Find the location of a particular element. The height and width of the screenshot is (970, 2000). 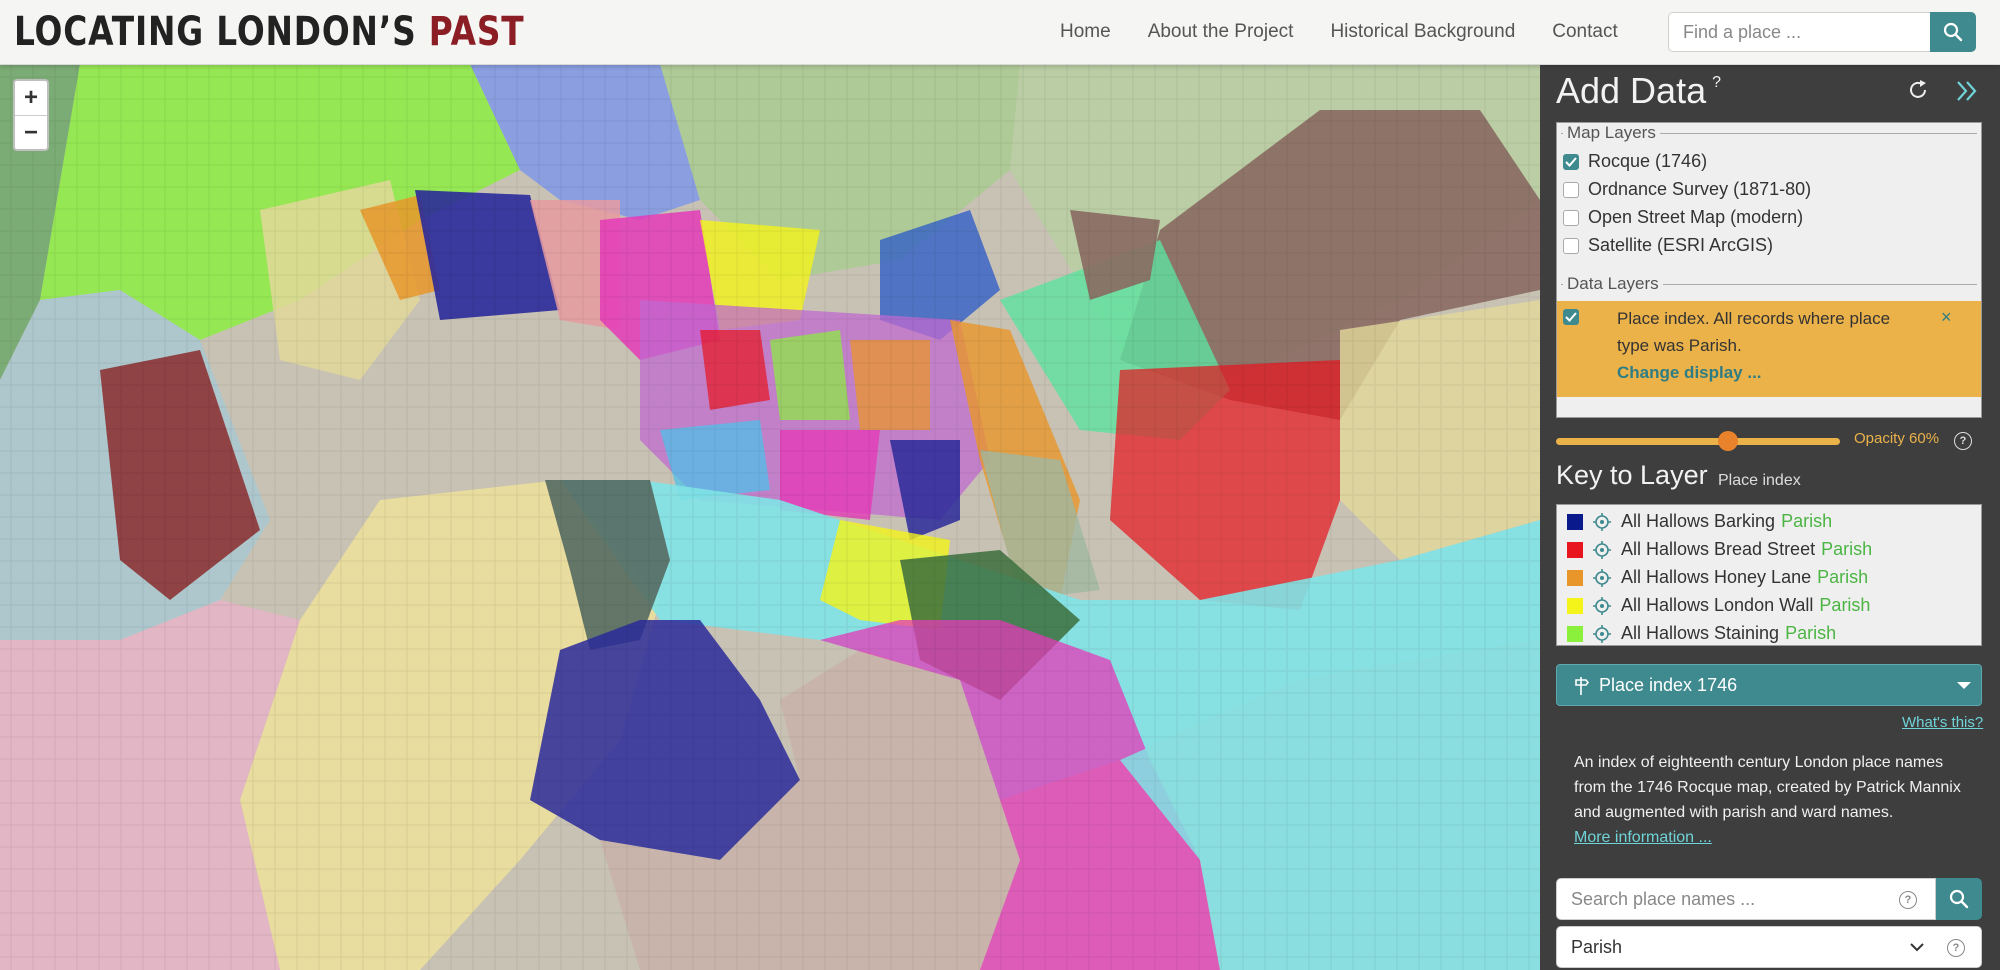

map-layer-osm: Open Street Map (modern) is located at coordinates (1683, 217).